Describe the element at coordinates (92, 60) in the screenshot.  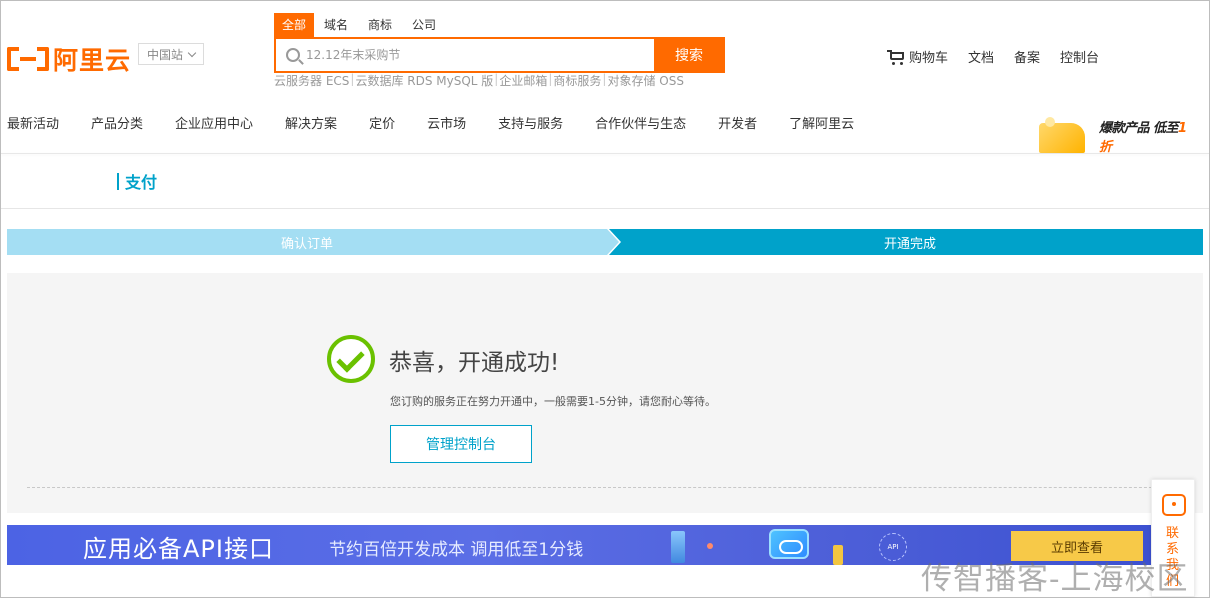
I see `logo-text: 阿里云` at that location.